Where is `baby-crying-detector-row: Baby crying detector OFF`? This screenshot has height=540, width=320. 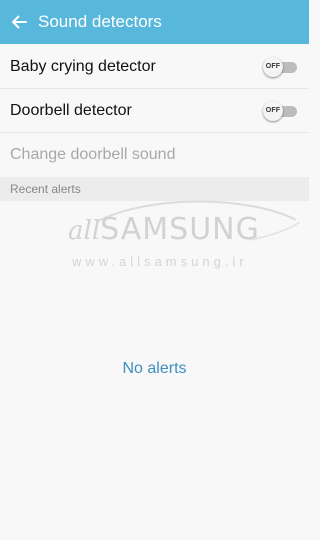 baby-crying-detector-row: Baby crying detector OFF is located at coordinates (154, 67).